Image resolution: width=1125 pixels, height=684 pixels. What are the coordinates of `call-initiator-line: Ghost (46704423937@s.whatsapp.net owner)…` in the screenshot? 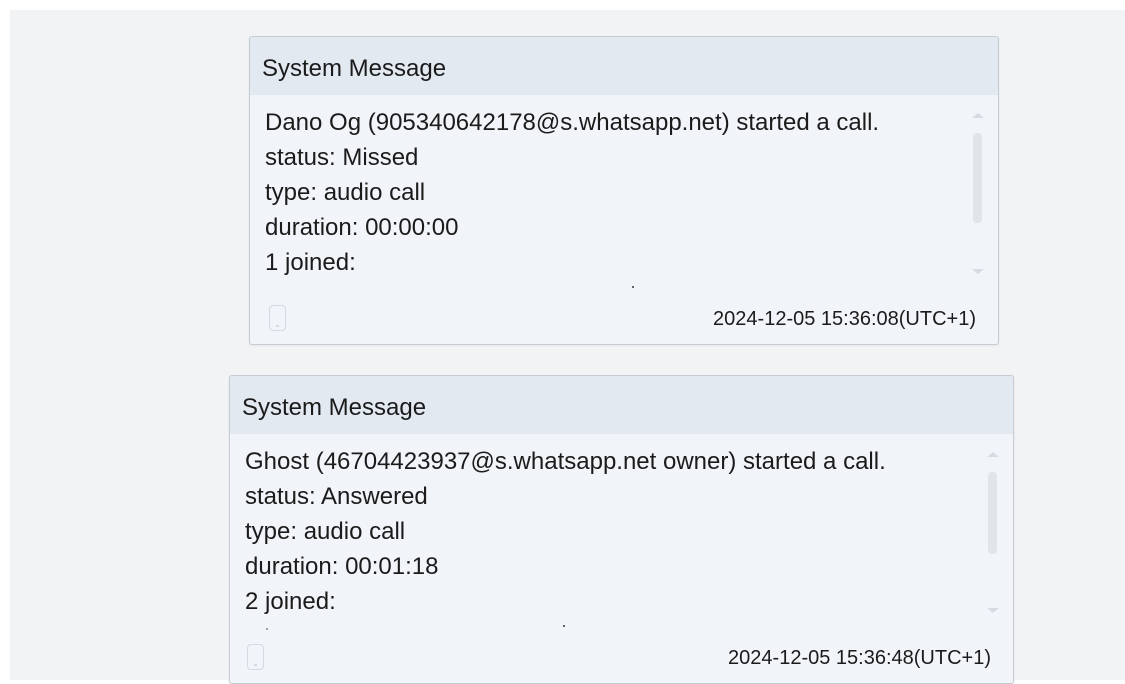 It's located at (565, 461).